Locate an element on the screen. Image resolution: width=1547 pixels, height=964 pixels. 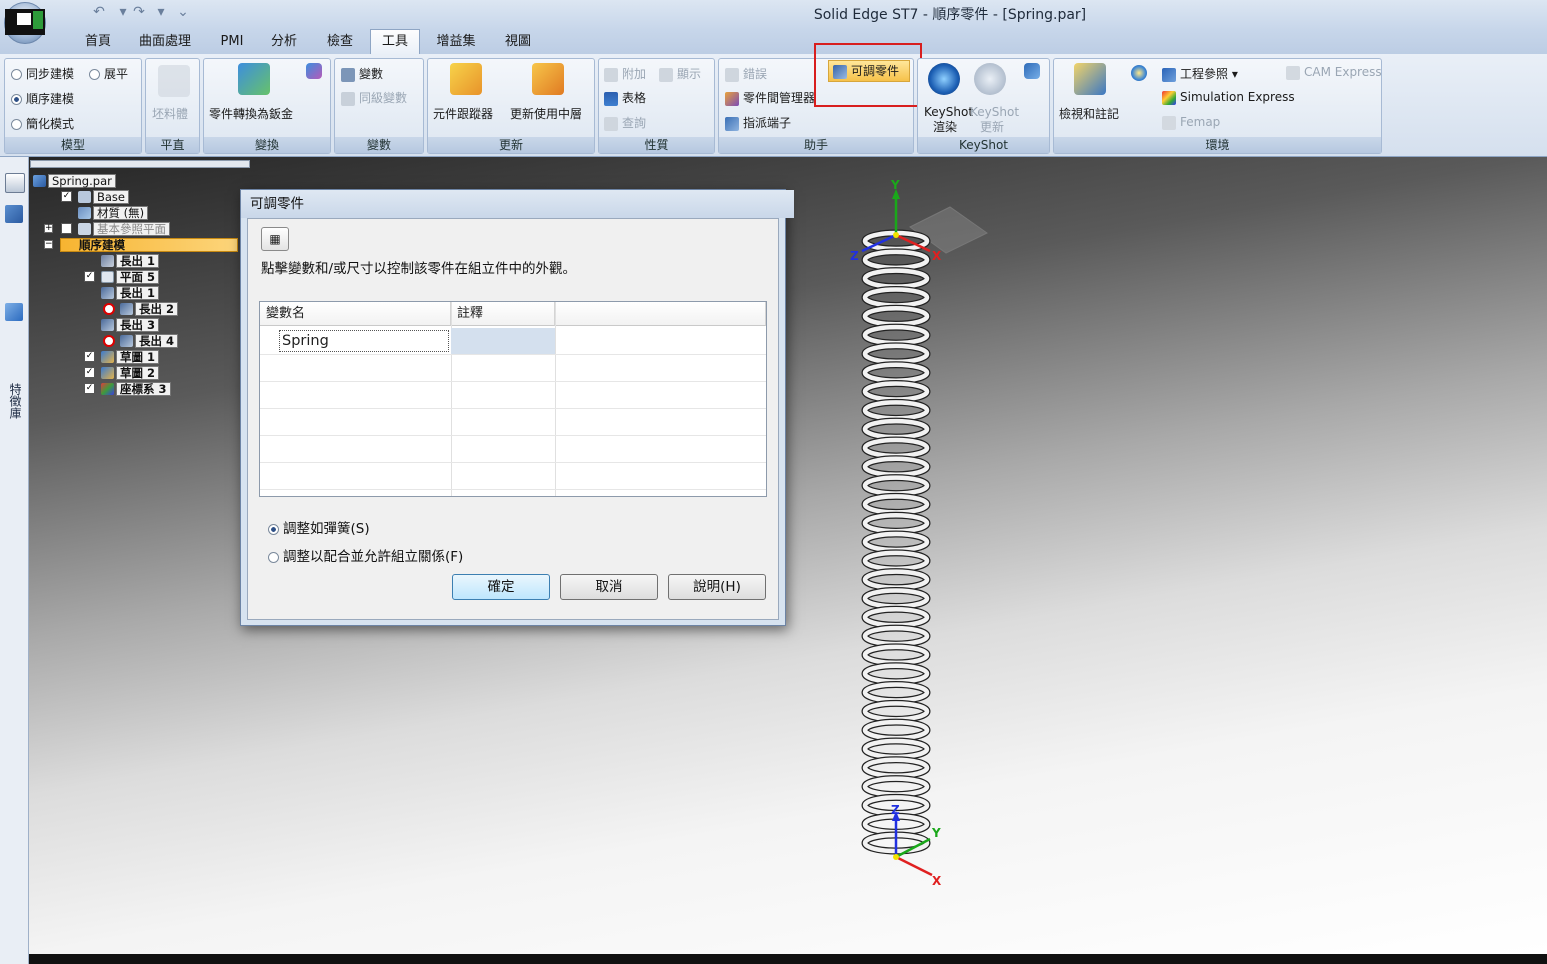
radio-unselected is located at coordinates (273, 557).